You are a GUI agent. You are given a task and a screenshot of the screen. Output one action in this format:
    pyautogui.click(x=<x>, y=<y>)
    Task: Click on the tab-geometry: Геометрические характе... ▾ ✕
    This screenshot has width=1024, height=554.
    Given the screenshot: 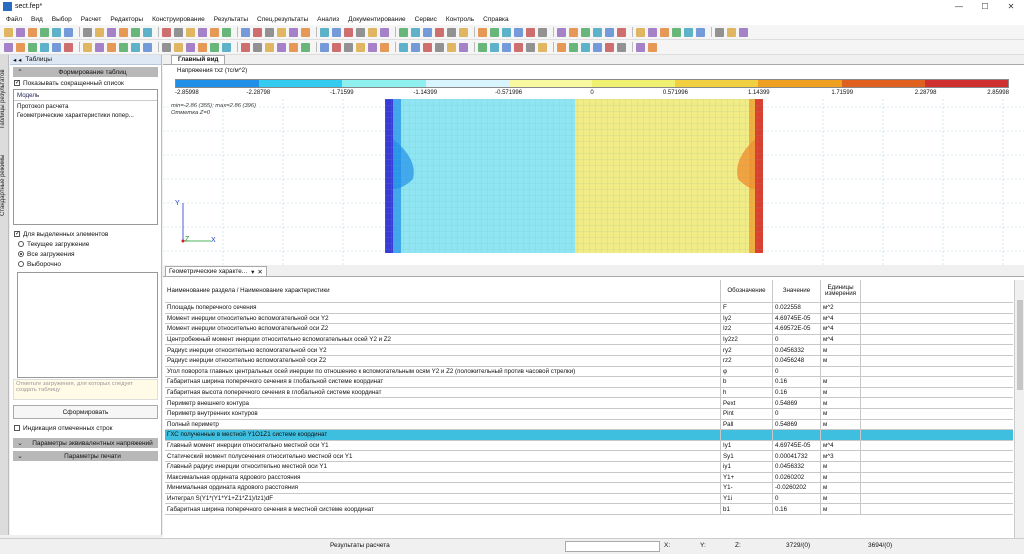 What is the action you would take?
    pyautogui.click(x=216, y=271)
    